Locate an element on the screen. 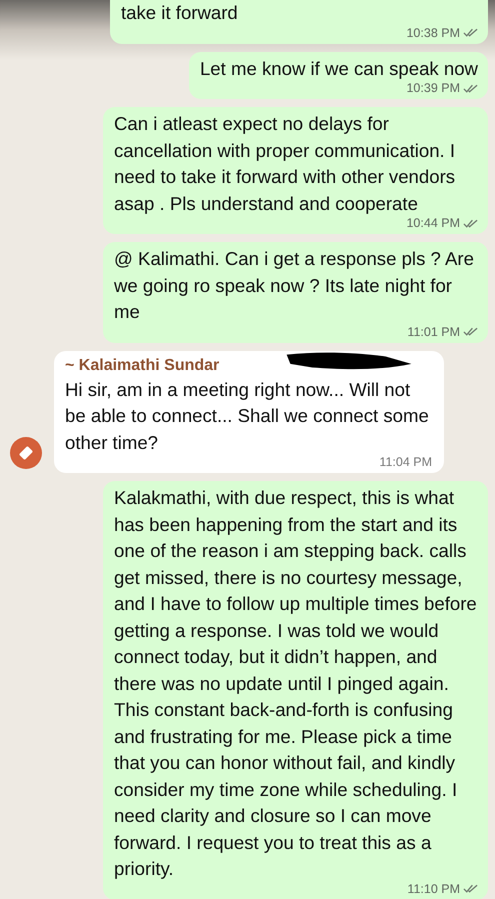  message-time: 11:04 PM is located at coordinates (405, 462).